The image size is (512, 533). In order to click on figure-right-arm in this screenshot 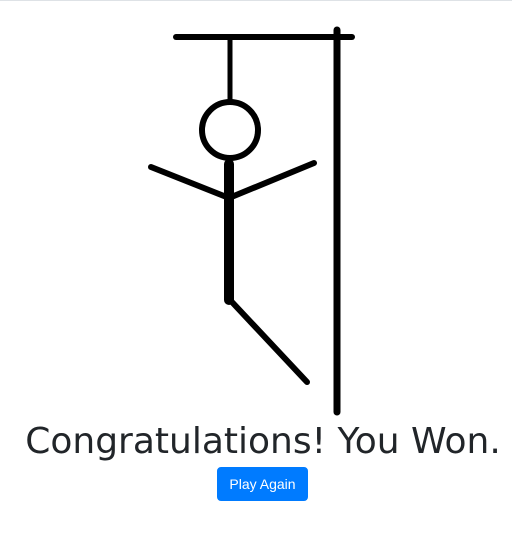, I will do `click(271, 180)`.